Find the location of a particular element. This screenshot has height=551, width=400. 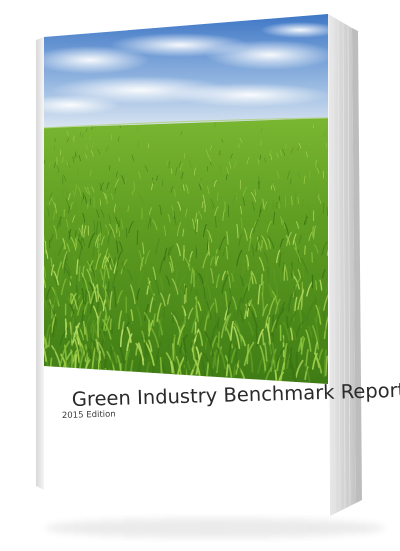

book-hinge is located at coordinates (40, 263).